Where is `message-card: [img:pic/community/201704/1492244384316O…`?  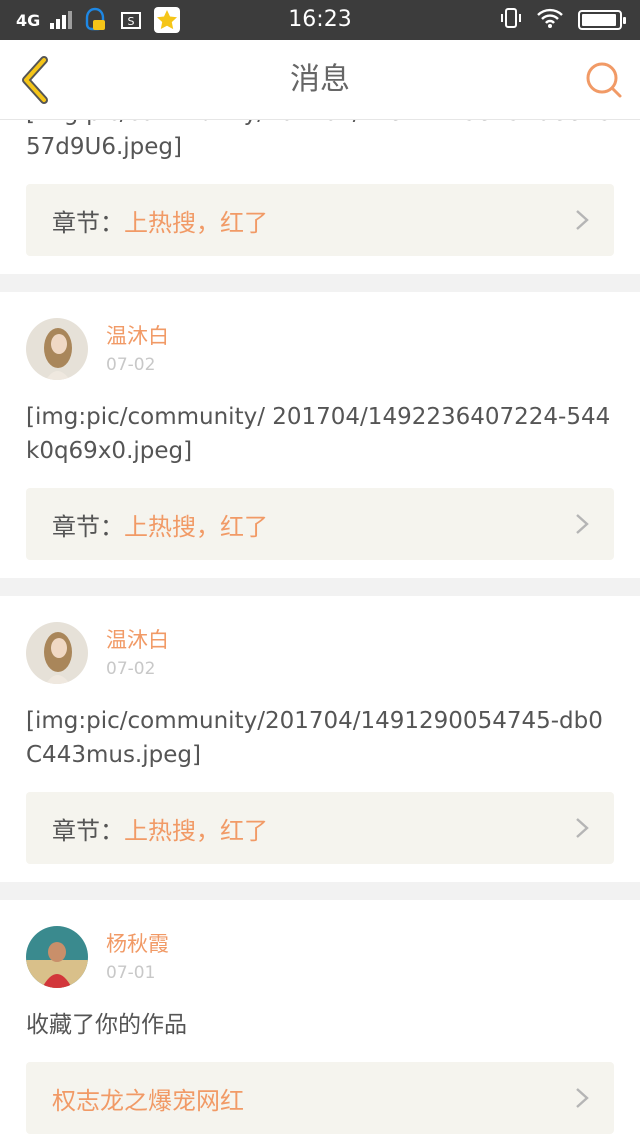 message-card: [img:pic/community/201704/1492244384316O… is located at coordinates (320, 197).